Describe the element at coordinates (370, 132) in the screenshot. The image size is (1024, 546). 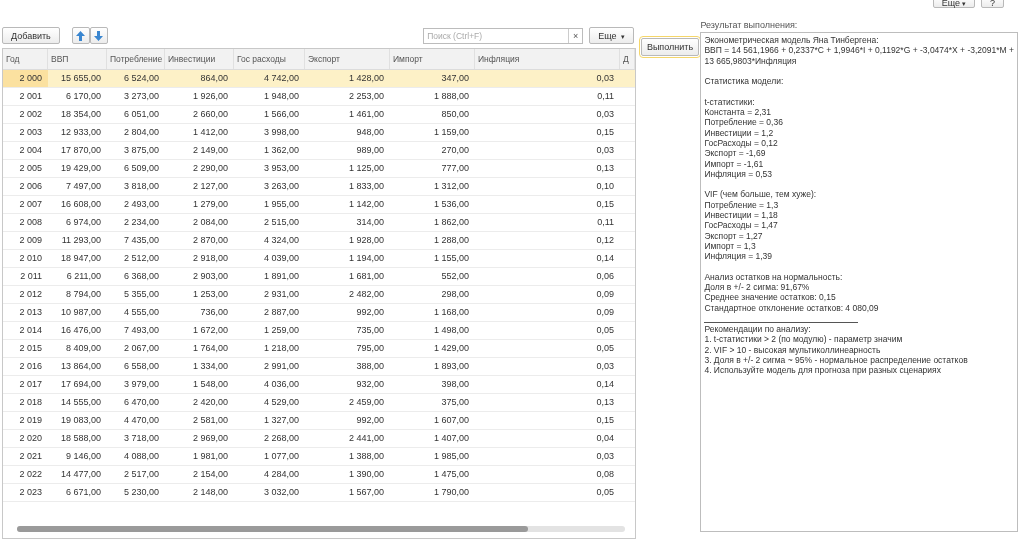
I see `table-cell-text: 948,00` at that location.